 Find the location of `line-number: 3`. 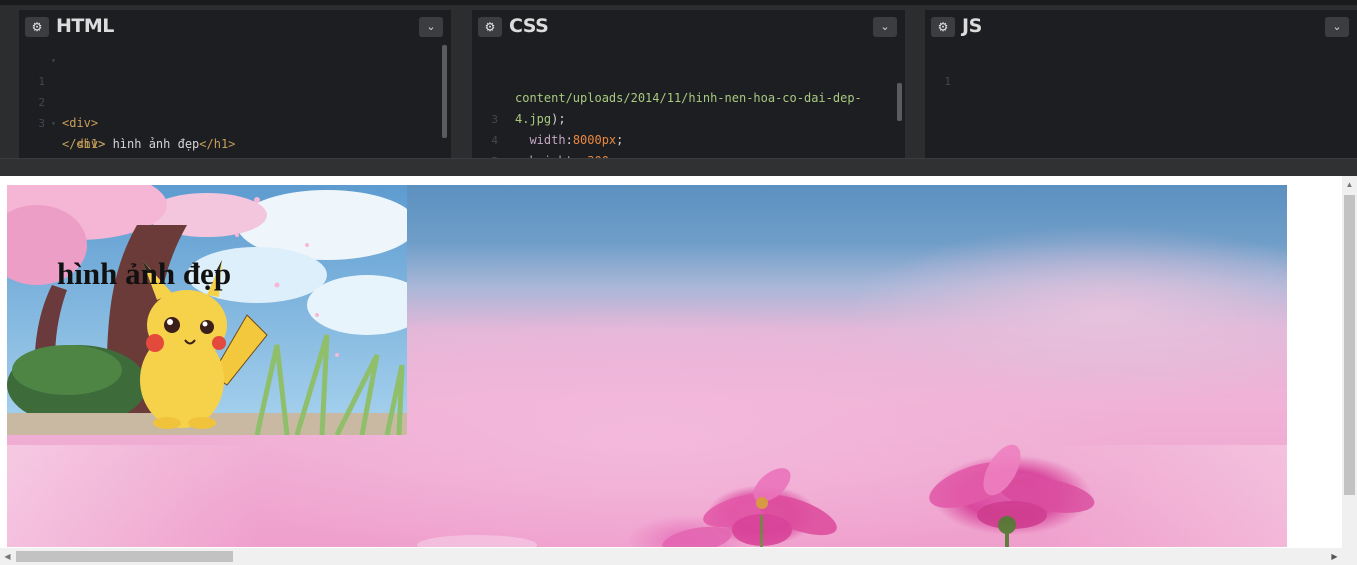

line-number: 3 is located at coordinates (41, 123).